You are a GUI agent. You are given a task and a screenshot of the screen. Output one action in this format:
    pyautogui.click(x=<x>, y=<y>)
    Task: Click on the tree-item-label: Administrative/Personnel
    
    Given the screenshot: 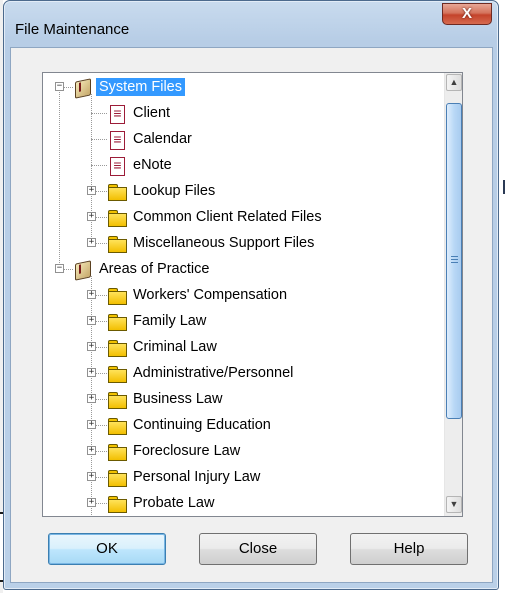 What is the action you would take?
    pyautogui.click(x=213, y=373)
    